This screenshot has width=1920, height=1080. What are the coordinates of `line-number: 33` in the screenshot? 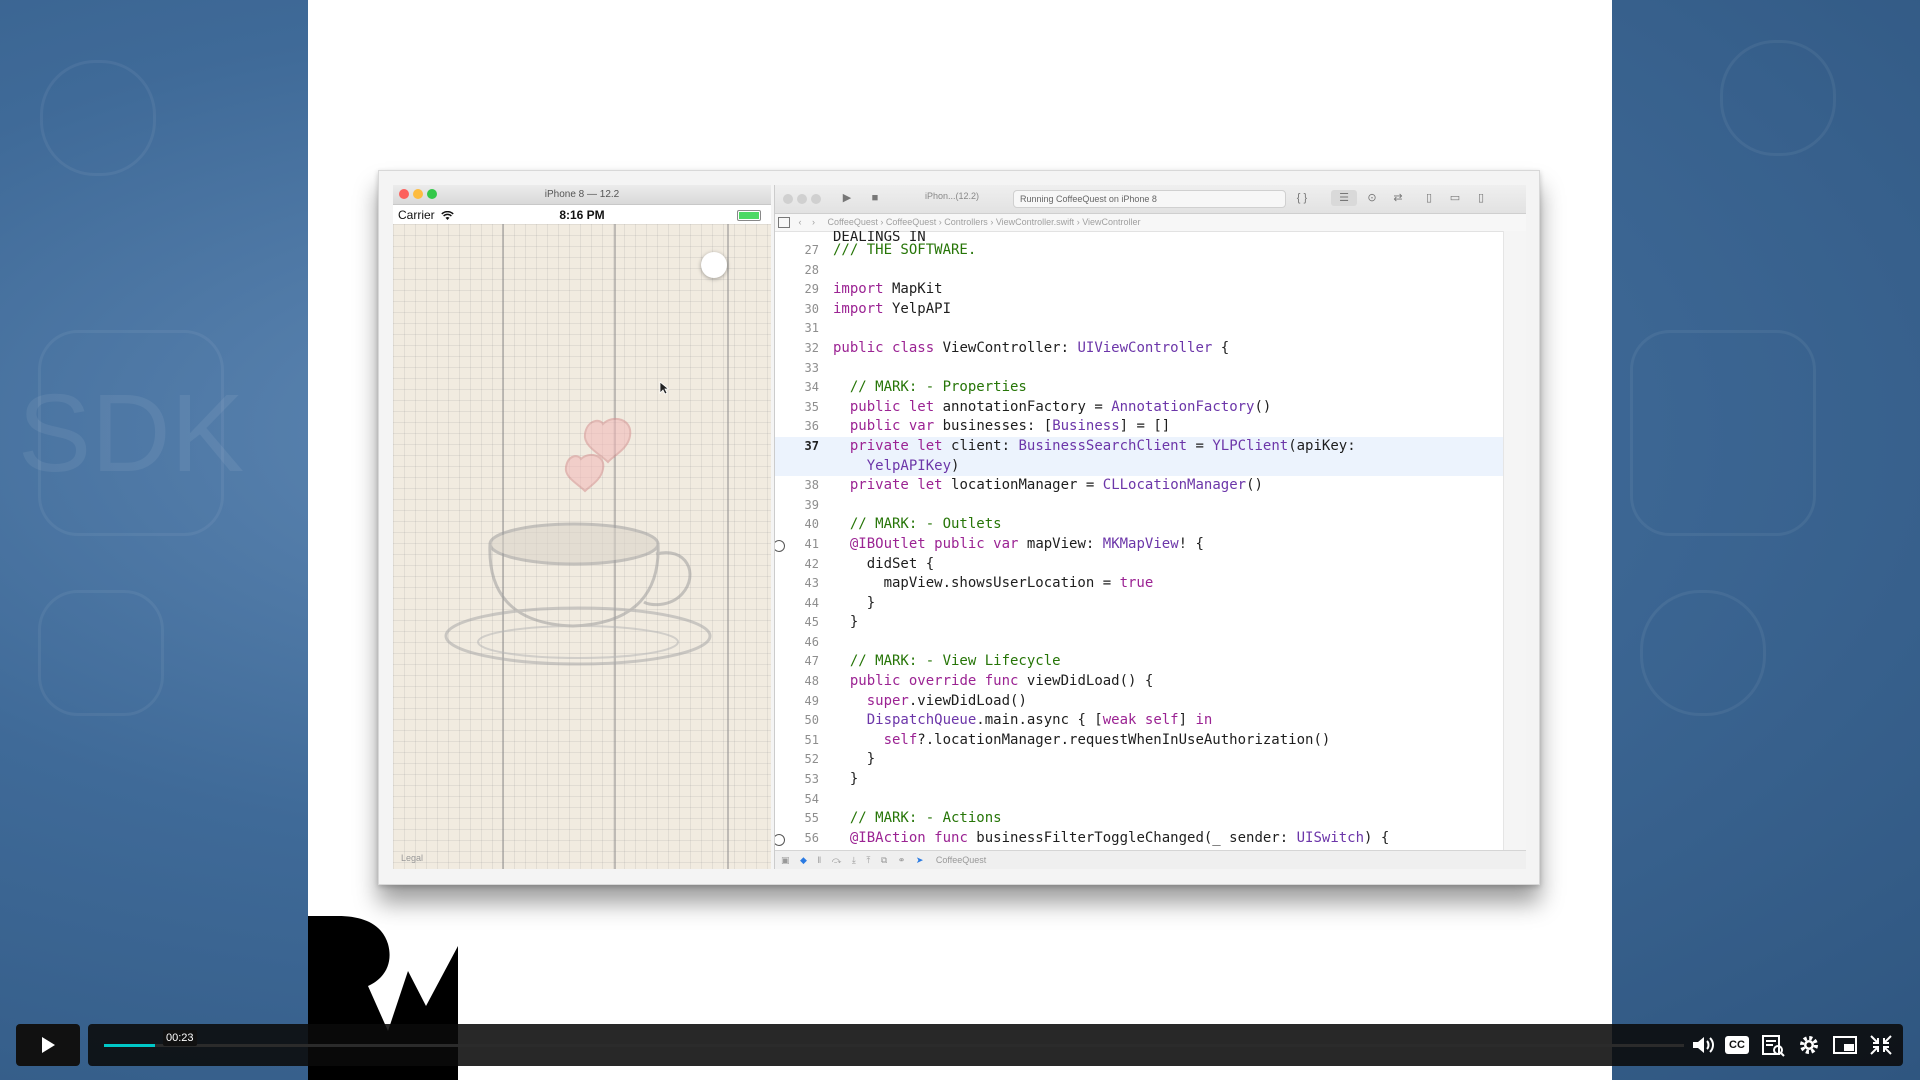 It's located at (797, 369).